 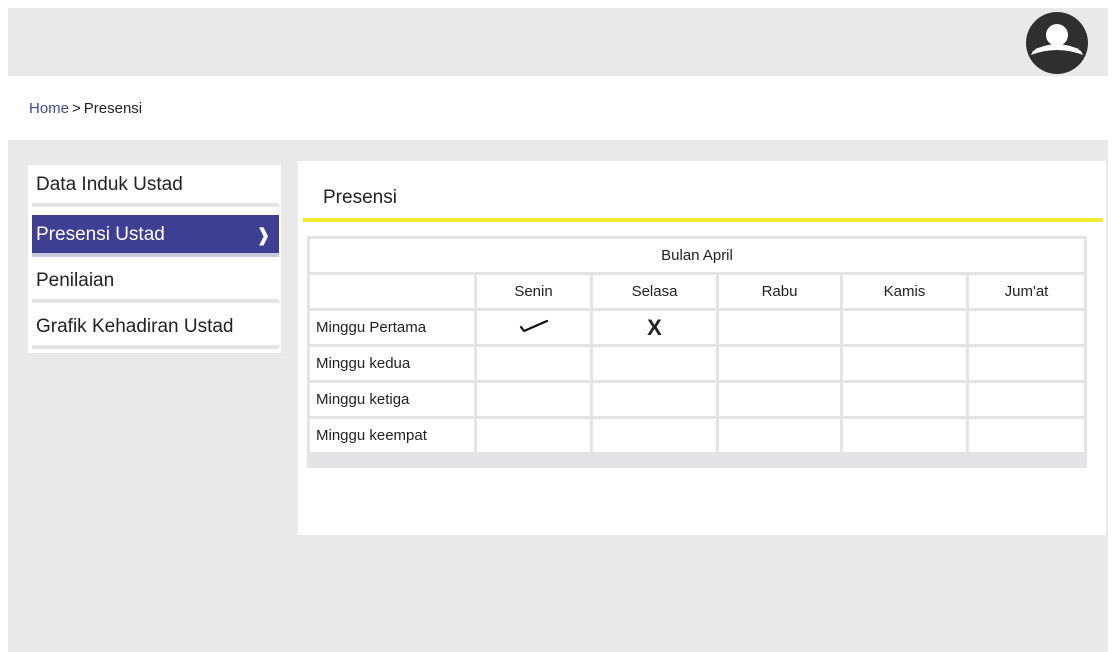 I want to click on page-title: Presensi, so click(x=360, y=197).